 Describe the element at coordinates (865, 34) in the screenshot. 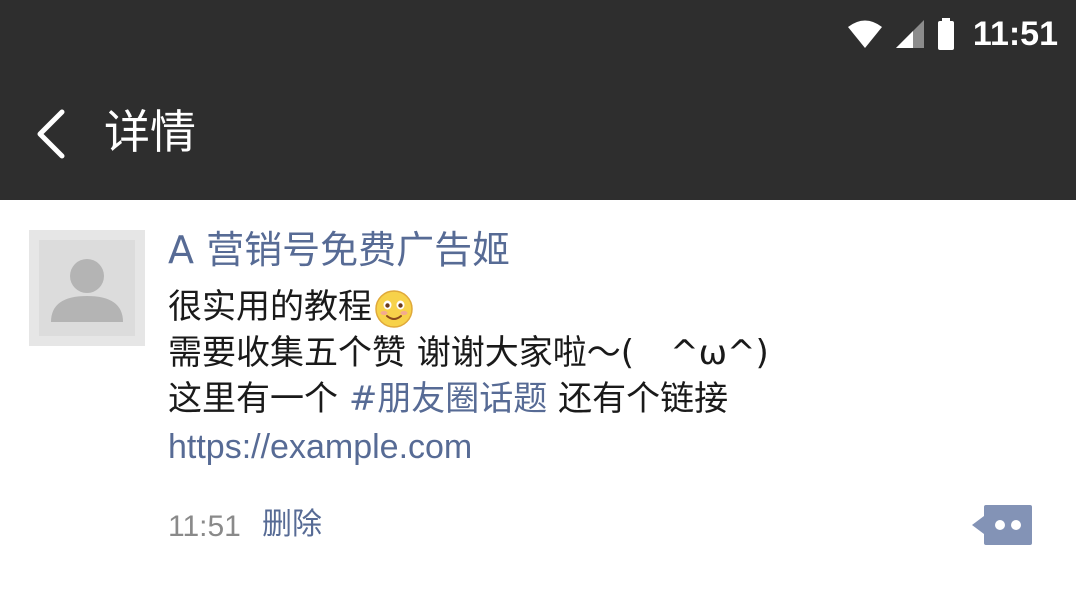

I see `wifi-icon` at that location.